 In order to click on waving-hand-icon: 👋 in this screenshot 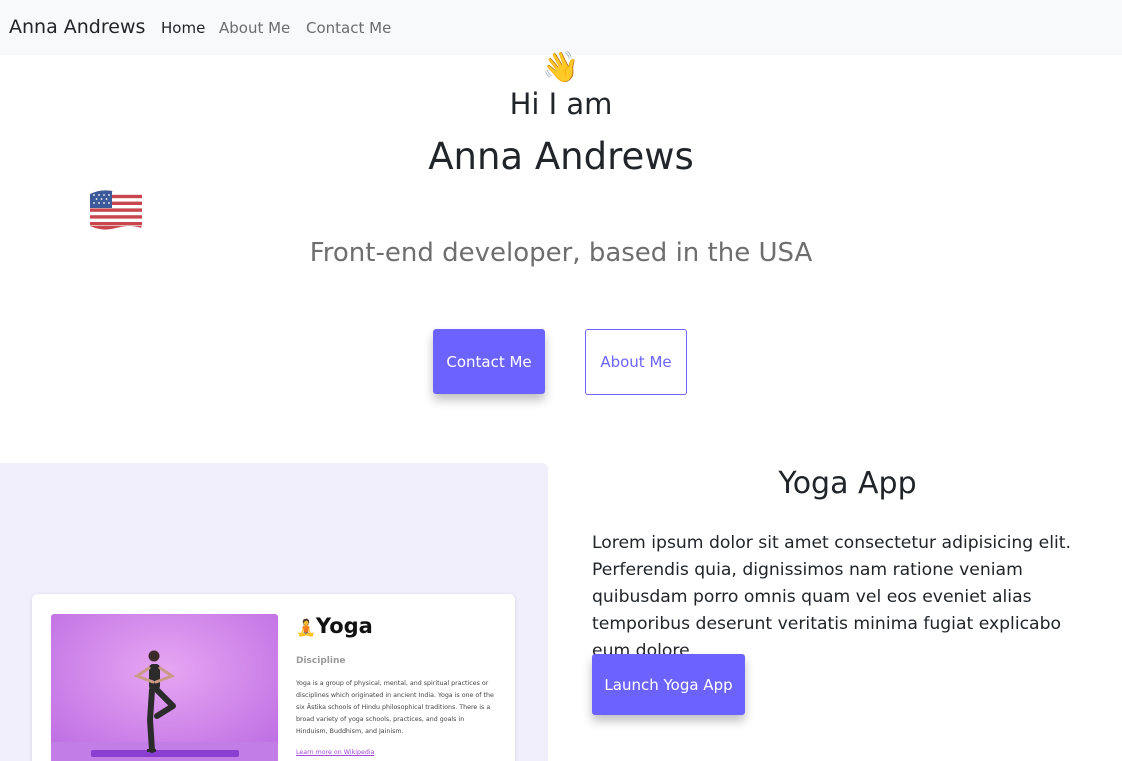, I will do `click(561, 67)`.